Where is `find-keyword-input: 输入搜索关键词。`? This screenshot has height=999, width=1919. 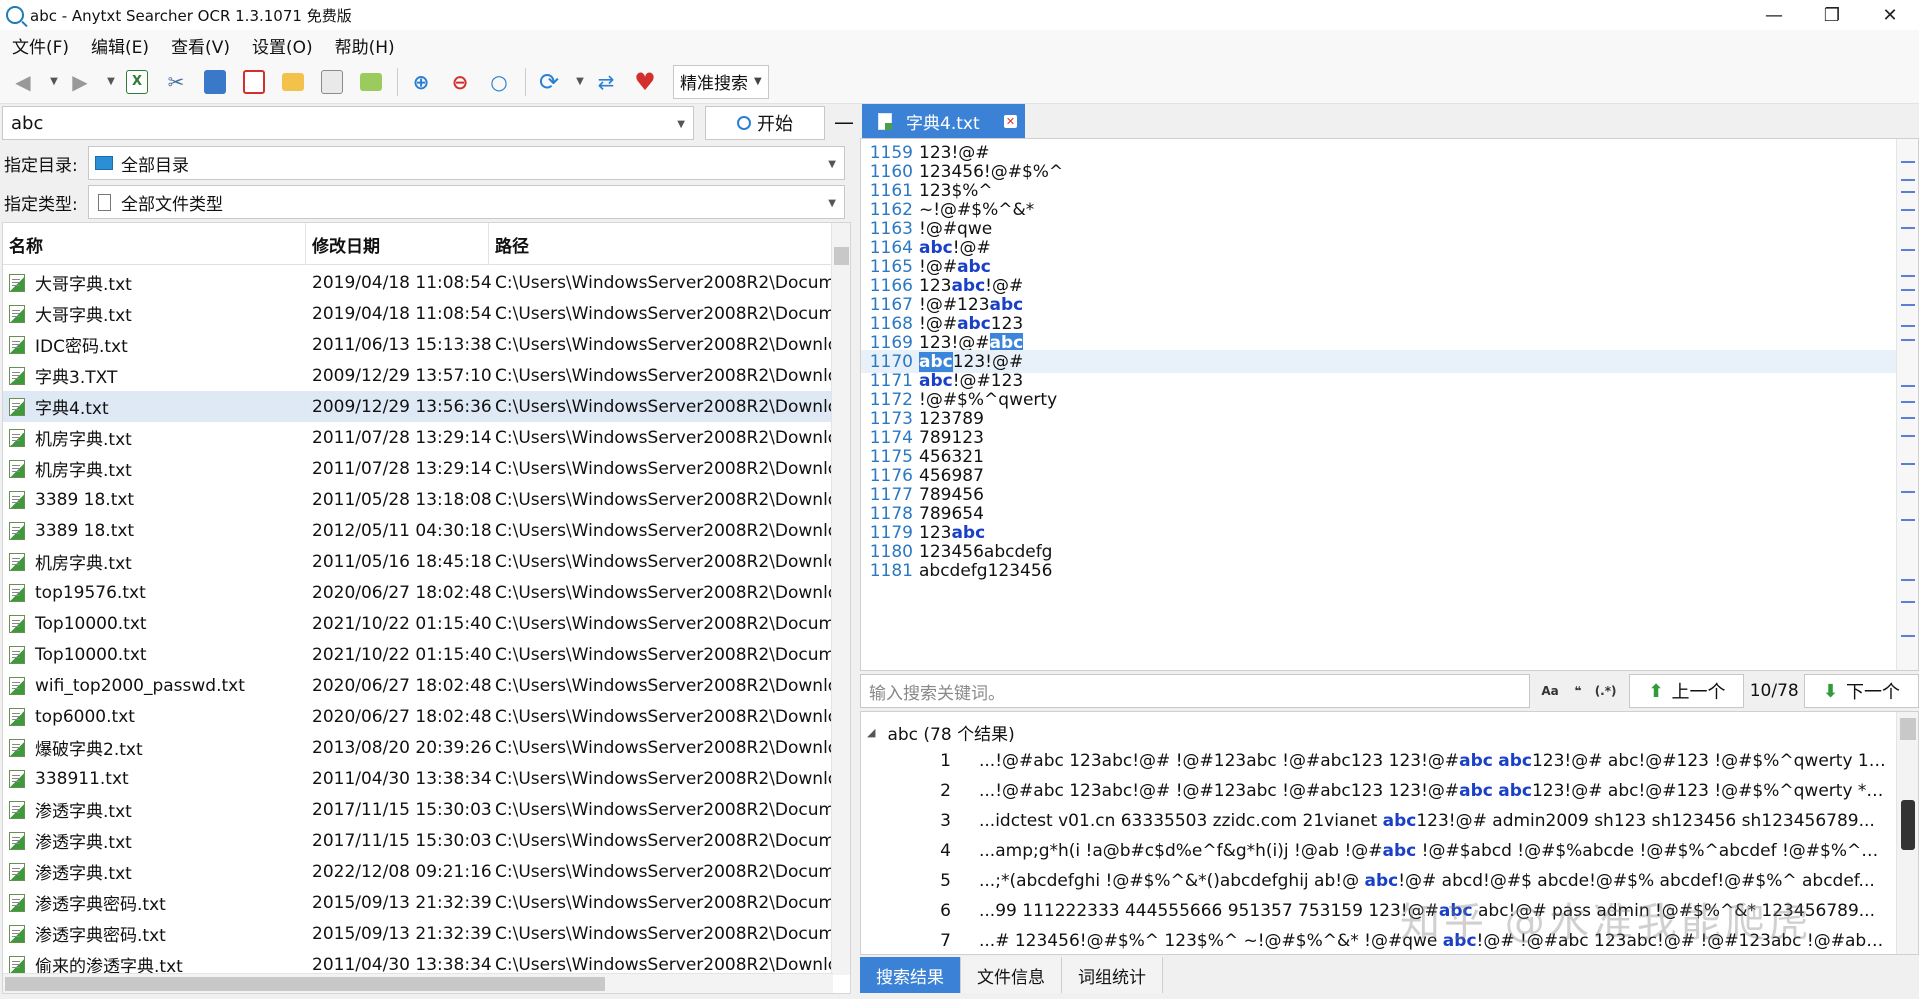
find-keyword-input: 输入搜索关键词。 is located at coordinates (1195, 691).